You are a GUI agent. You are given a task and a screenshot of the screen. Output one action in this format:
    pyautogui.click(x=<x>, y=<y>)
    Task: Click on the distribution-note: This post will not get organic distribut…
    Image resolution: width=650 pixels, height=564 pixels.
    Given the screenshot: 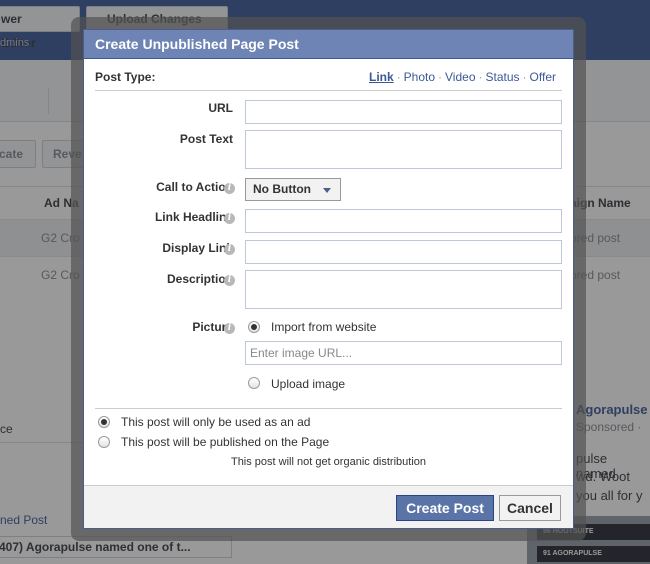 What is the action you would take?
    pyautogui.click(x=328, y=462)
    